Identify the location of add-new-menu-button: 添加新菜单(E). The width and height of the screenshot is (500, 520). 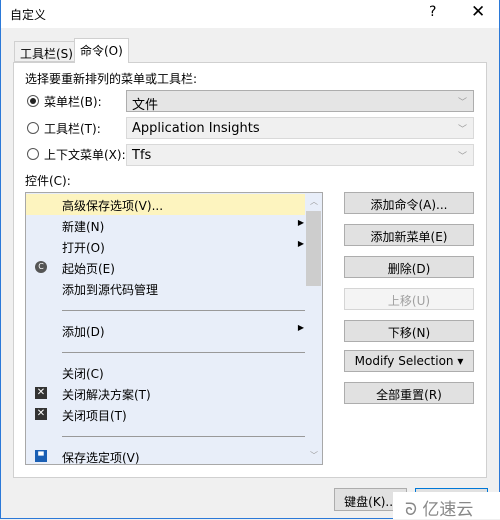
(409, 235).